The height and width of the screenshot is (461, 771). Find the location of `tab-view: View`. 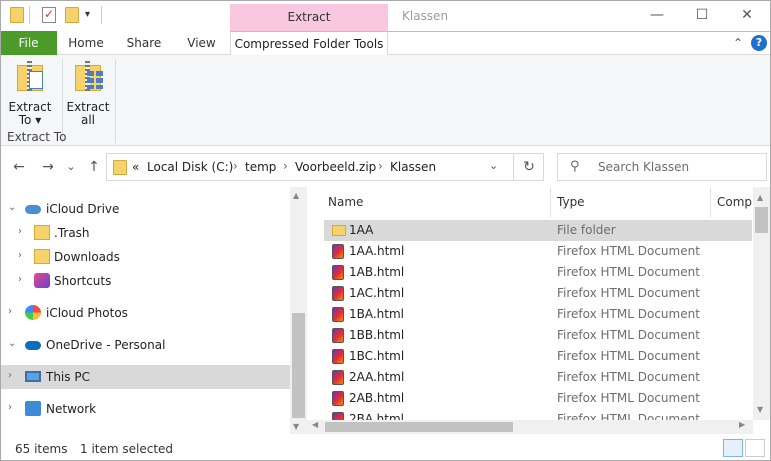

tab-view: View is located at coordinates (201, 43).